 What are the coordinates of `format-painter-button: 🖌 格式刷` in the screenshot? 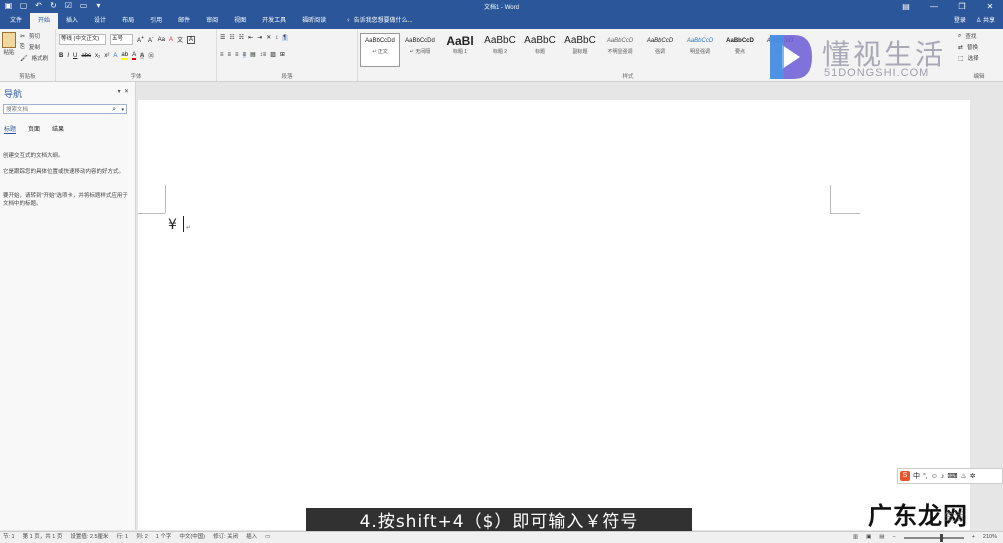 It's located at (34, 58).